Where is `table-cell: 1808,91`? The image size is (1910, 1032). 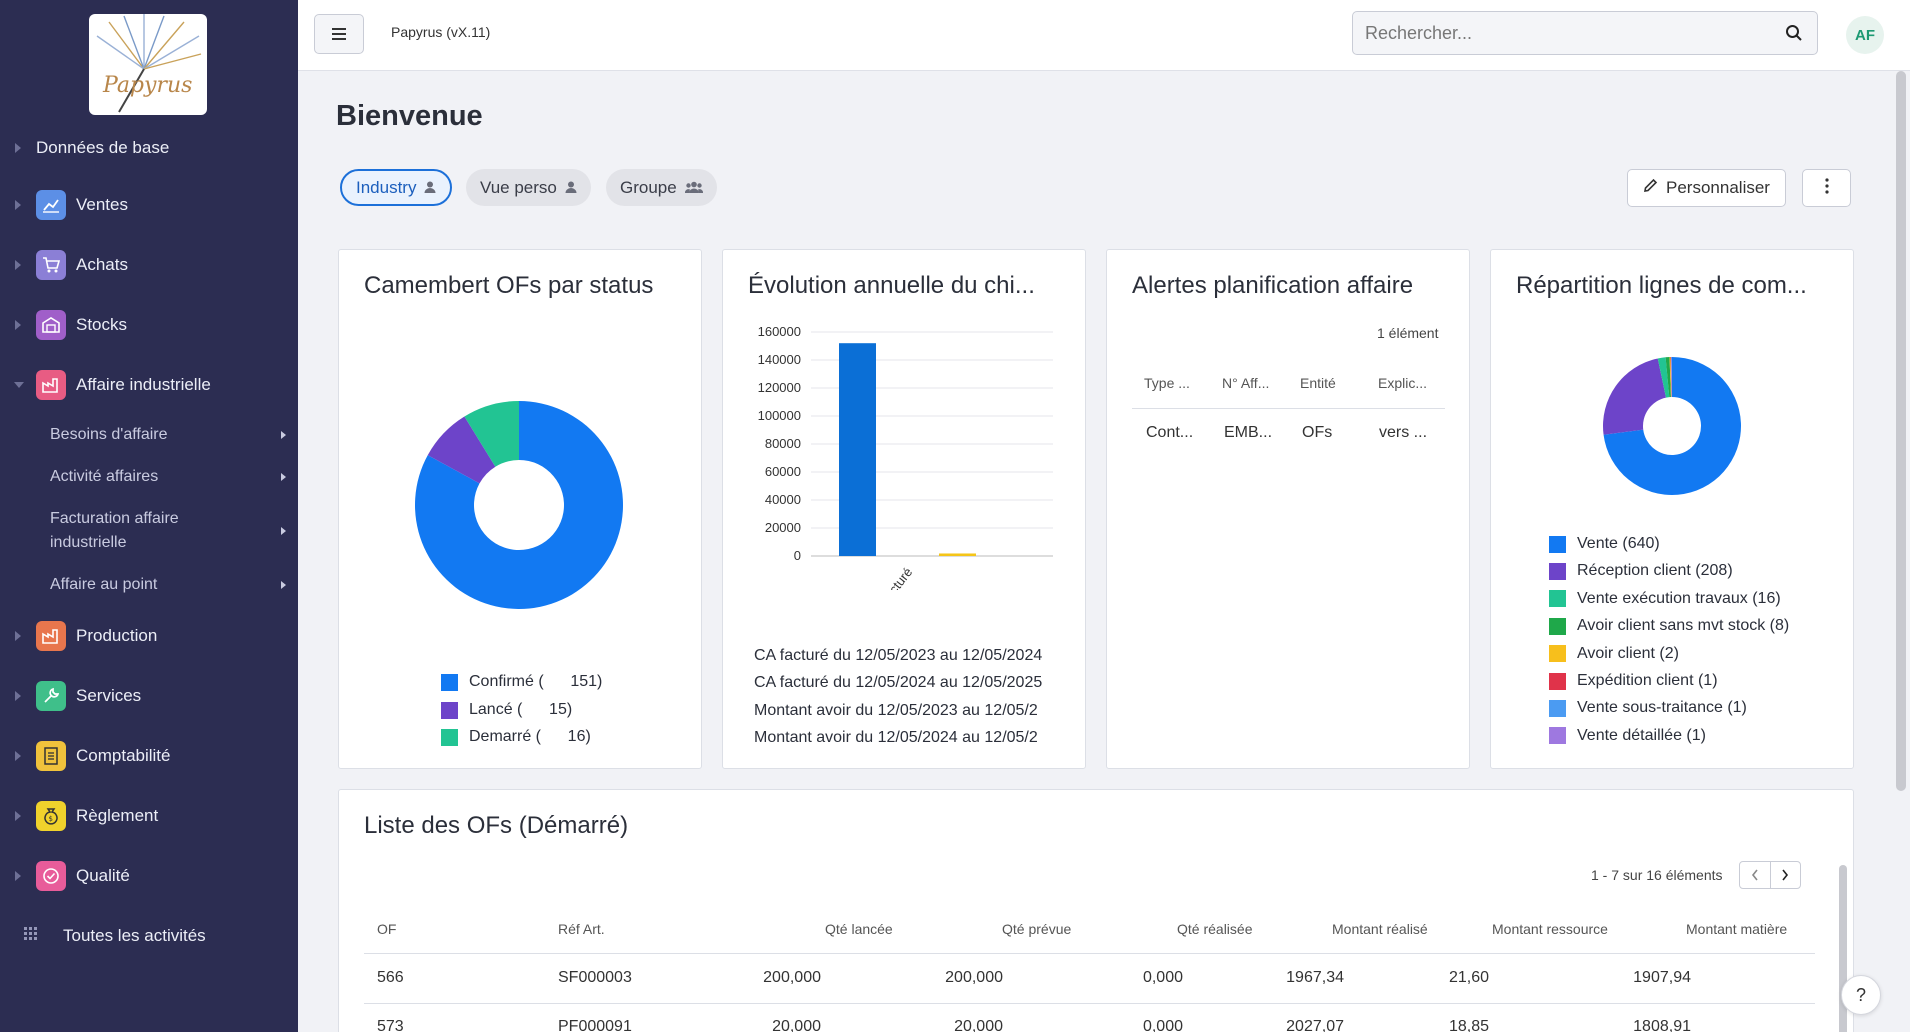 table-cell: 1808,91 is located at coordinates (1650, 1025).